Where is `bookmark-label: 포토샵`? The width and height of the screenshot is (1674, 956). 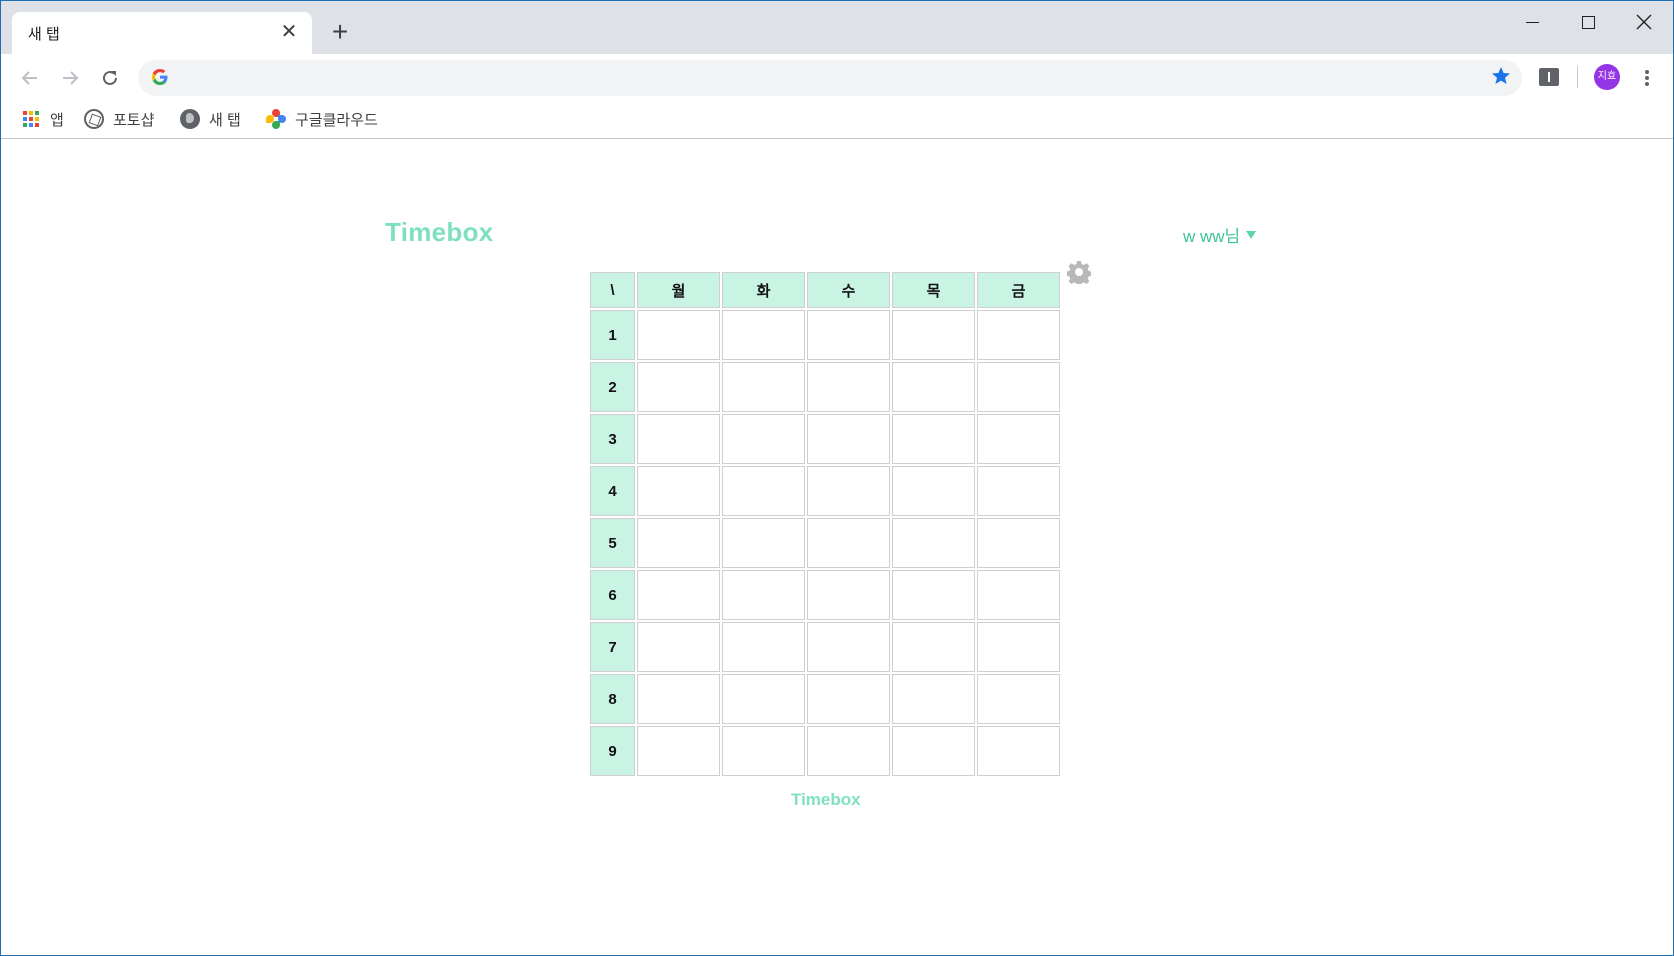
bookmark-label: 포토샵 is located at coordinates (134, 120).